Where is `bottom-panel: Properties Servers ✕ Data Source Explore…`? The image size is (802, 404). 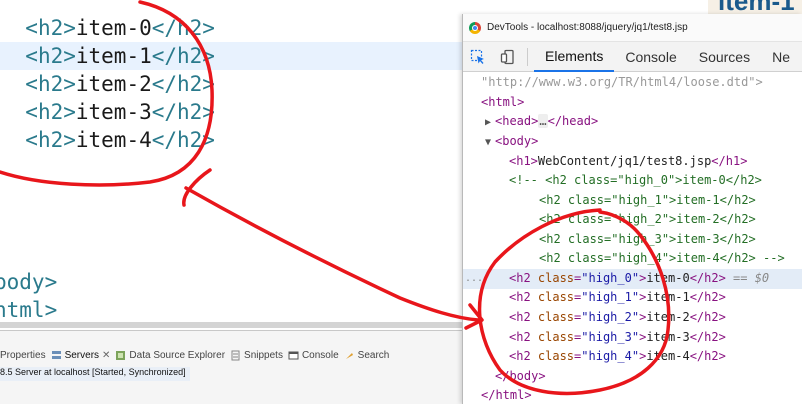 bottom-panel: Properties Servers ✕ Data Source Explore… is located at coordinates (235, 367).